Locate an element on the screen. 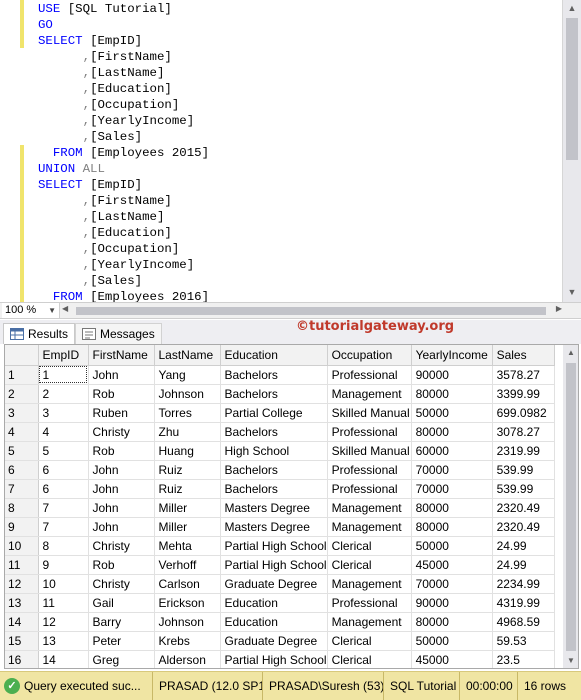 Image resolution: width=581 pixels, height=700 pixels. table-cell: Partial College is located at coordinates (274, 413).